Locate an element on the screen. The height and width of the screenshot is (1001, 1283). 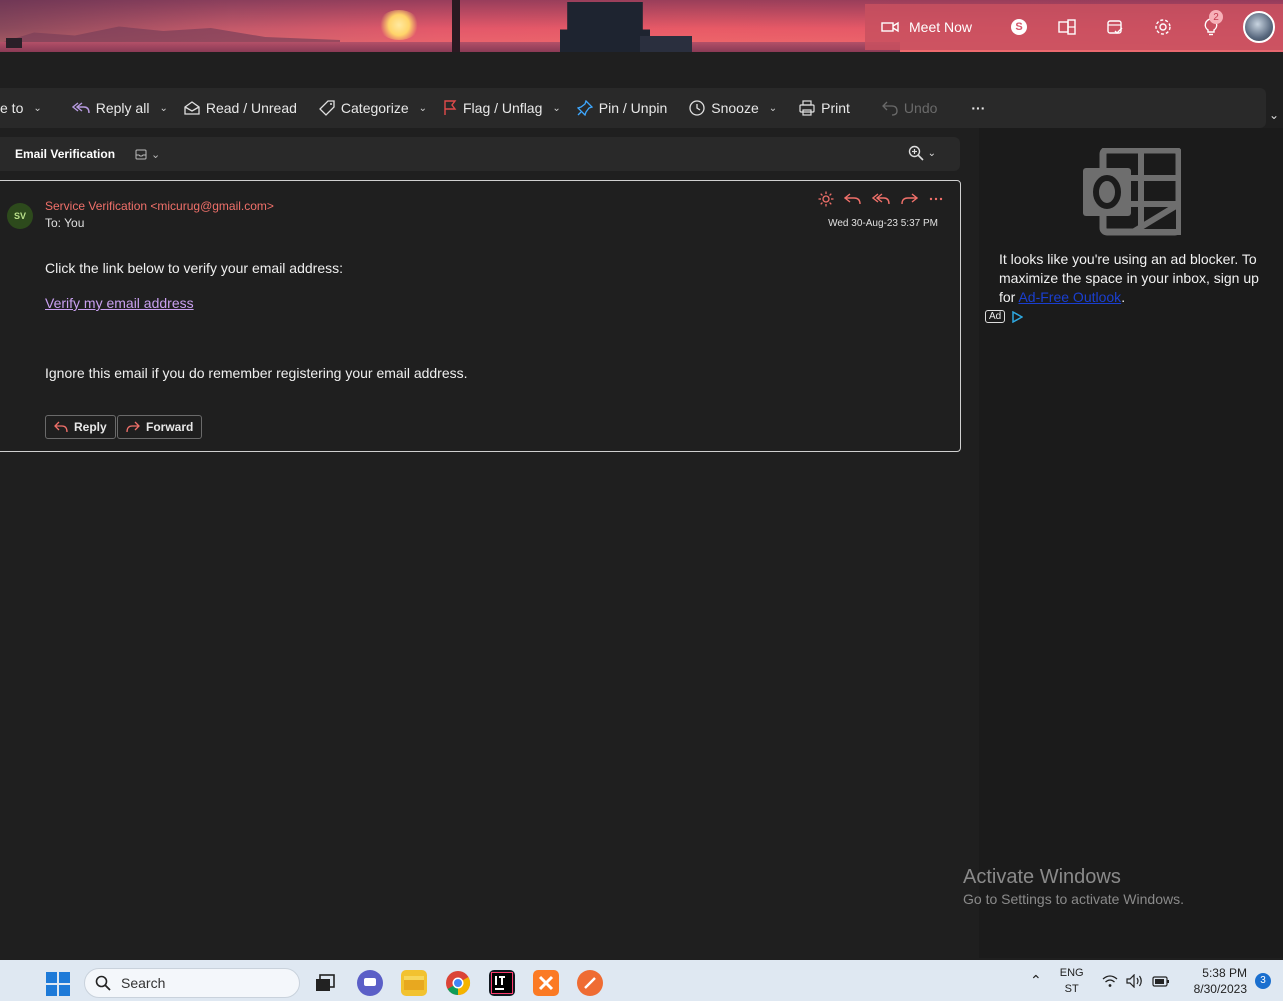
forward-button: Forward is located at coordinates (160, 427).